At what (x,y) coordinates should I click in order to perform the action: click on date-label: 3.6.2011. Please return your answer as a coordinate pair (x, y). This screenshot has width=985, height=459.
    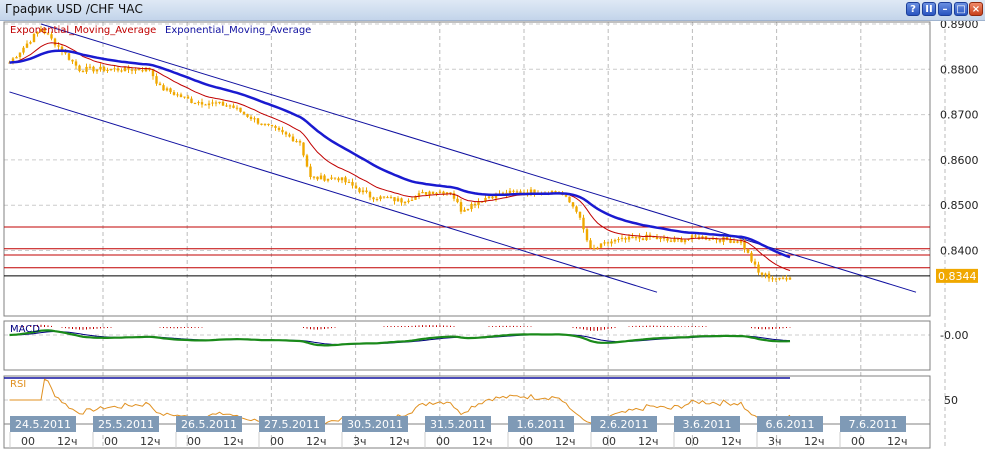
    Looking at the image, I should click on (707, 424).